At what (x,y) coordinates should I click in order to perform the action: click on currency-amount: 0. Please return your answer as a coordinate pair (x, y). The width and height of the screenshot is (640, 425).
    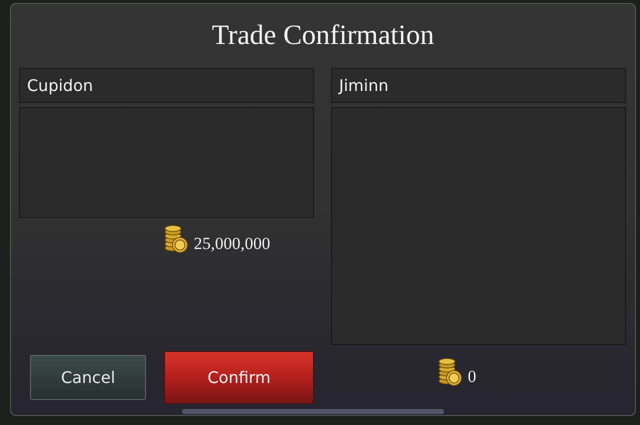
    Looking at the image, I should click on (472, 376).